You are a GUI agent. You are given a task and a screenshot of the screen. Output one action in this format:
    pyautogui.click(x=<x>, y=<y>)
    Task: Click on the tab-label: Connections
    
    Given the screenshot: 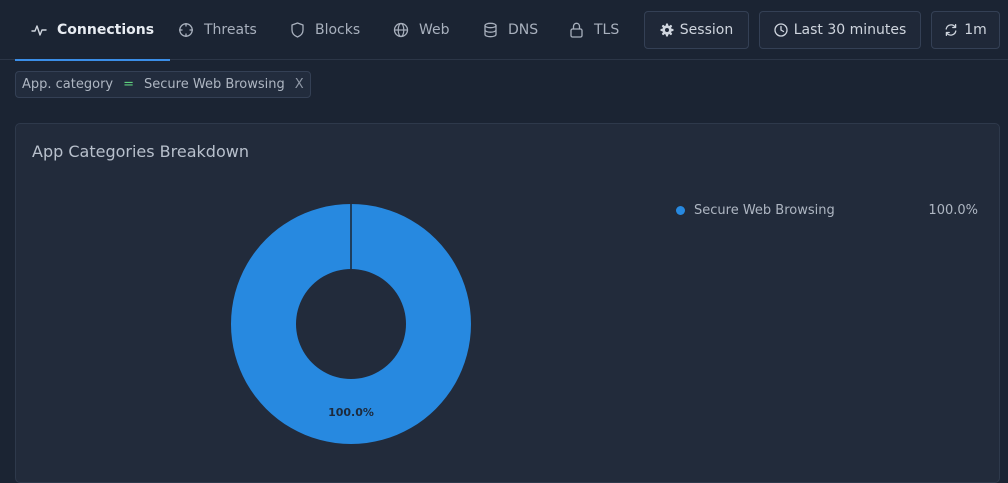 What is the action you would take?
    pyautogui.click(x=106, y=30)
    